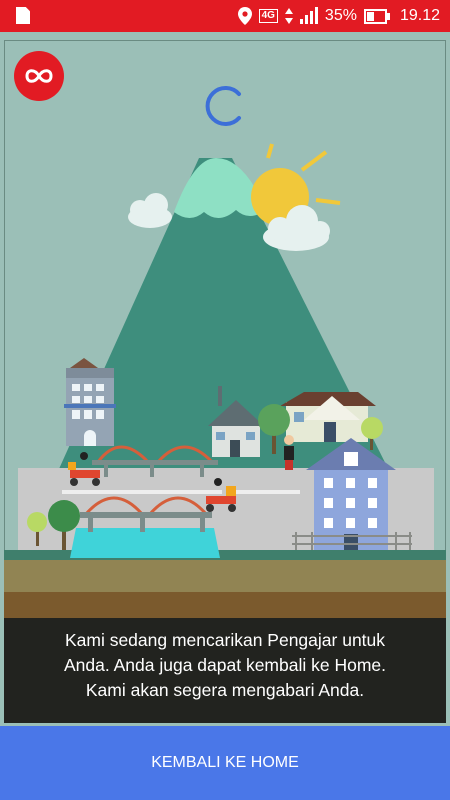 The image size is (450, 800). Describe the element at coordinates (23, 15) in the screenshot. I see `sim-card-icon` at that location.